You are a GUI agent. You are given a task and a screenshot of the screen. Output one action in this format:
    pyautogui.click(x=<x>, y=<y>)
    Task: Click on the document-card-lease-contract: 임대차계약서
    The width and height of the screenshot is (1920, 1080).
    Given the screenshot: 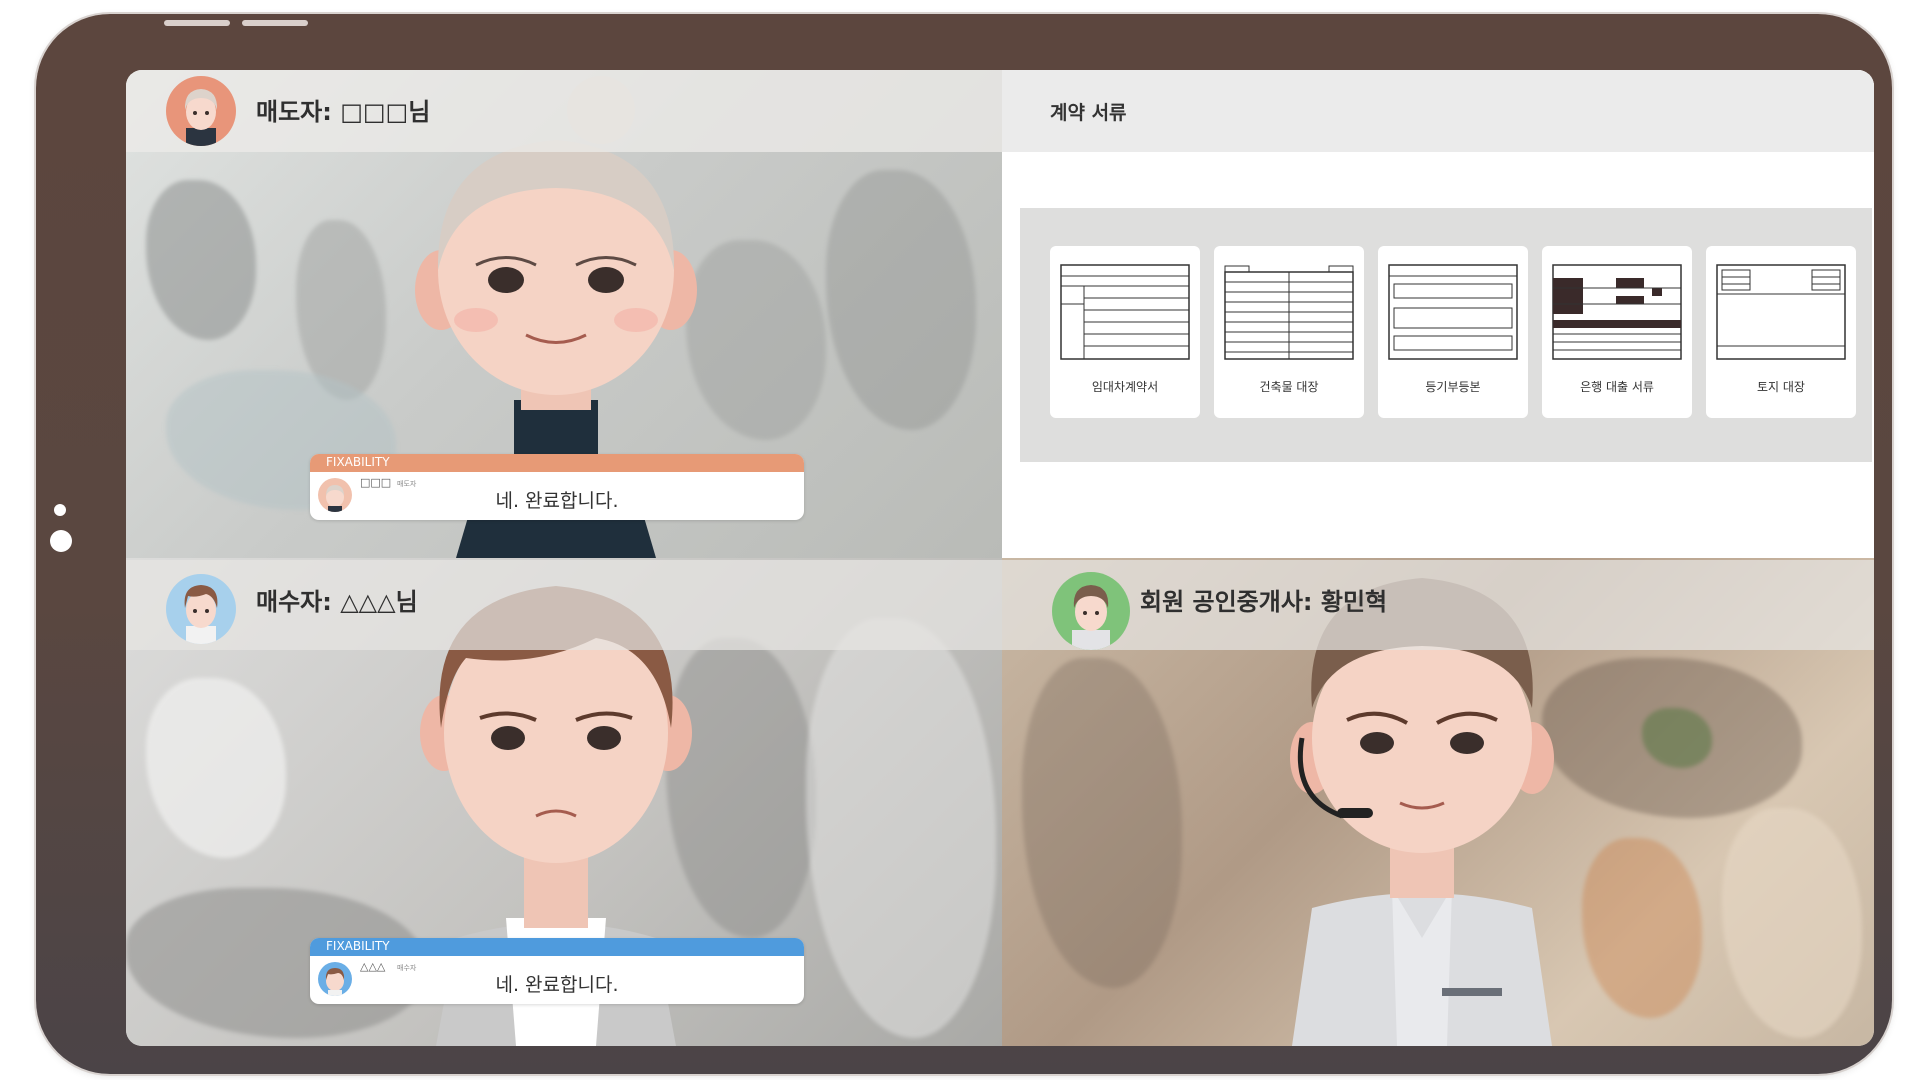 What is the action you would take?
    pyautogui.click(x=1125, y=332)
    